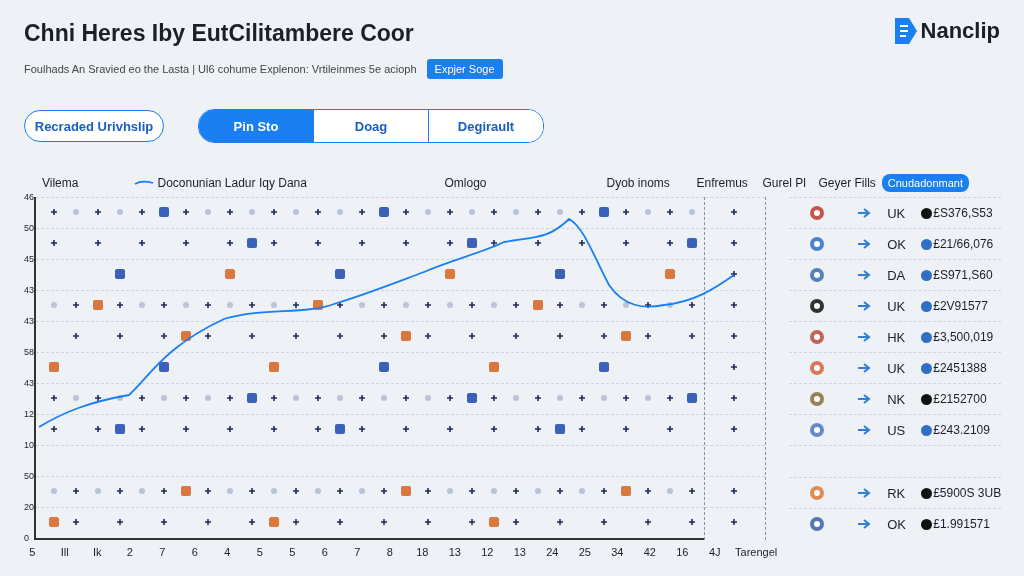 This screenshot has height=576, width=1024. What do you see at coordinates (847, 183) in the screenshot?
I see `column-header: Geyer Fills` at bounding box center [847, 183].